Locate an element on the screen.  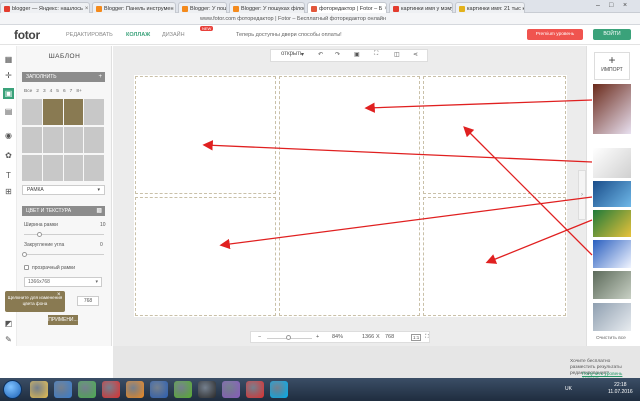
fotor-logo: fotor is located at coordinates (27, 35).